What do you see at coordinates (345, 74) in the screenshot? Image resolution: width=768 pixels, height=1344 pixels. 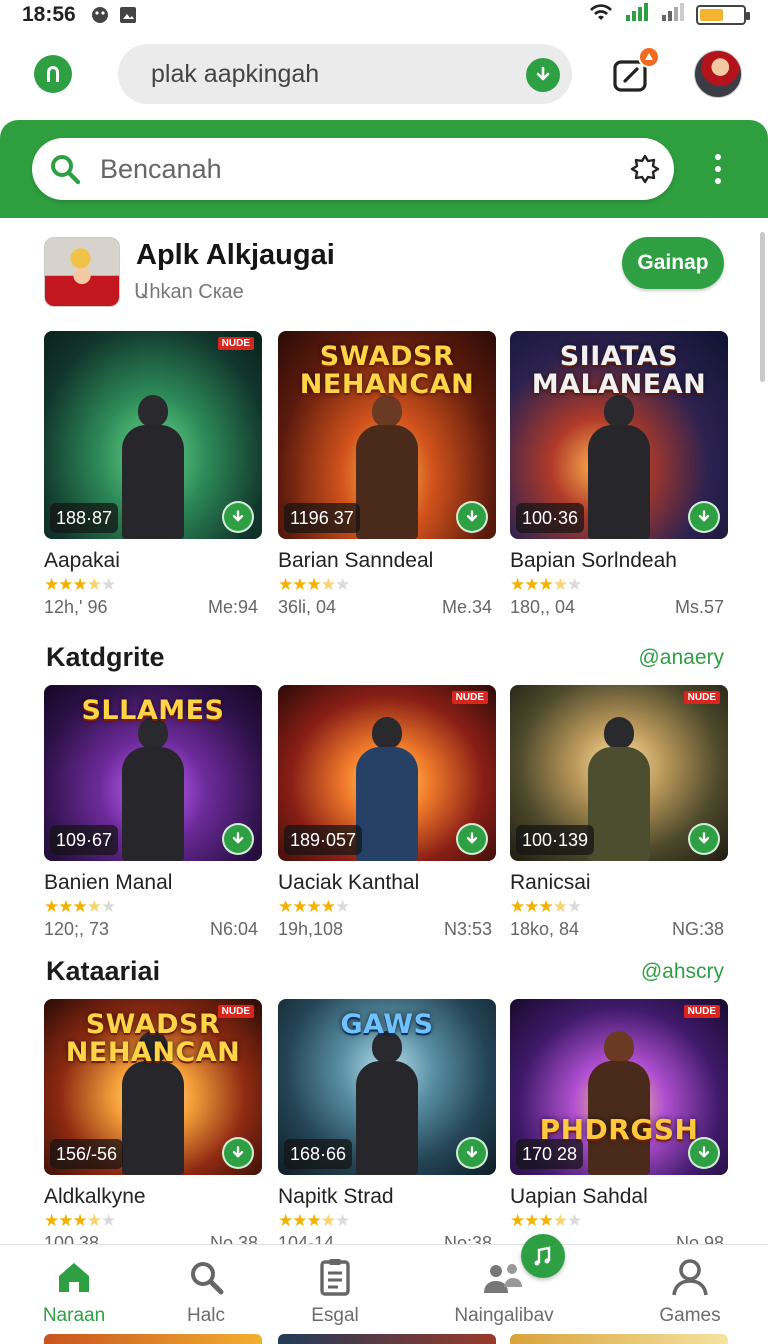 I see `address-bar: plak aapkingah` at bounding box center [345, 74].